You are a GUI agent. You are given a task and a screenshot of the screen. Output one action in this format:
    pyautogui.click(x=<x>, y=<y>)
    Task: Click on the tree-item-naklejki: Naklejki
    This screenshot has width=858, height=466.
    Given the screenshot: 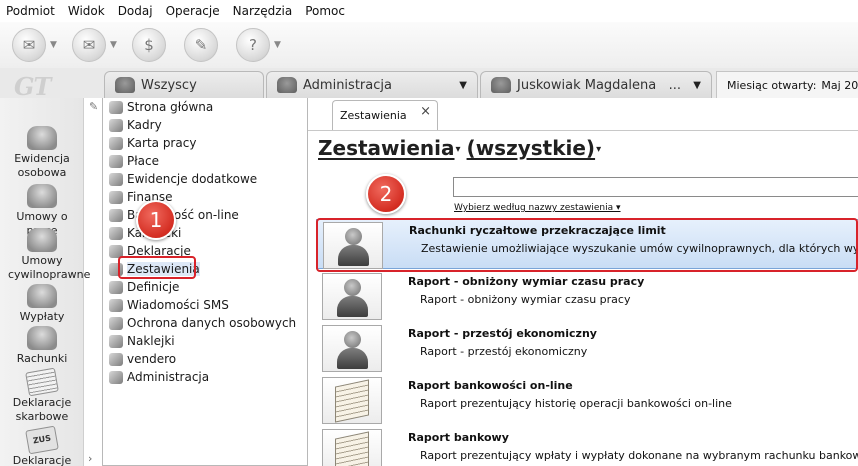 What is the action you would take?
    pyautogui.click(x=142, y=341)
    